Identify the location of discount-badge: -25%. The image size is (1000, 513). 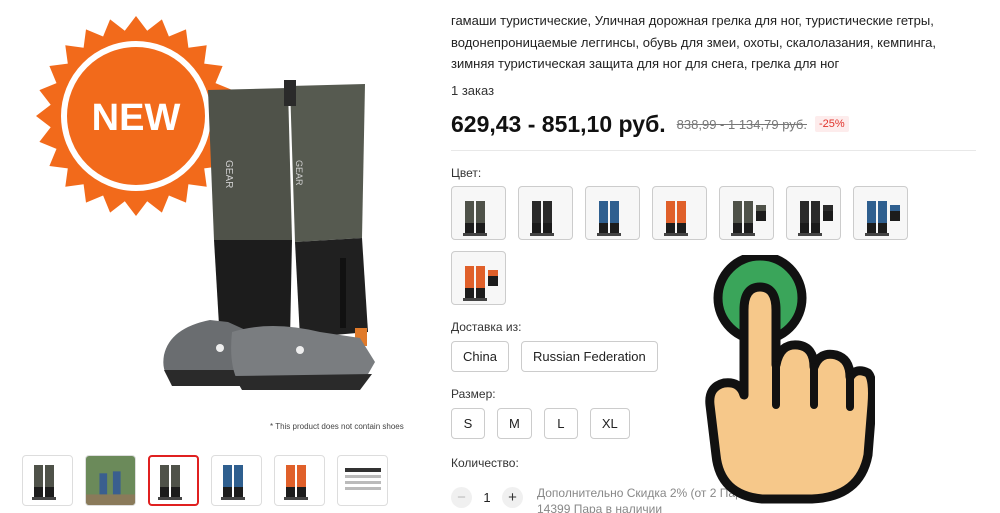
(832, 124).